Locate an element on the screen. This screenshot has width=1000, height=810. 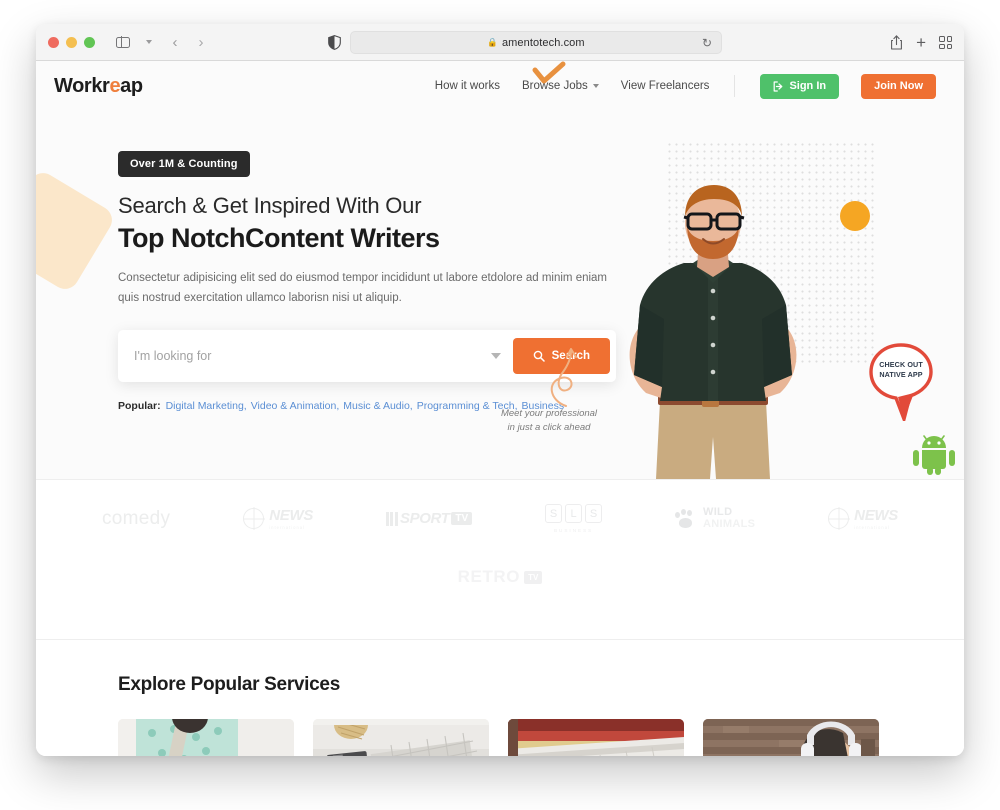
sign-in-button: Sign In is located at coordinates (800, 86).